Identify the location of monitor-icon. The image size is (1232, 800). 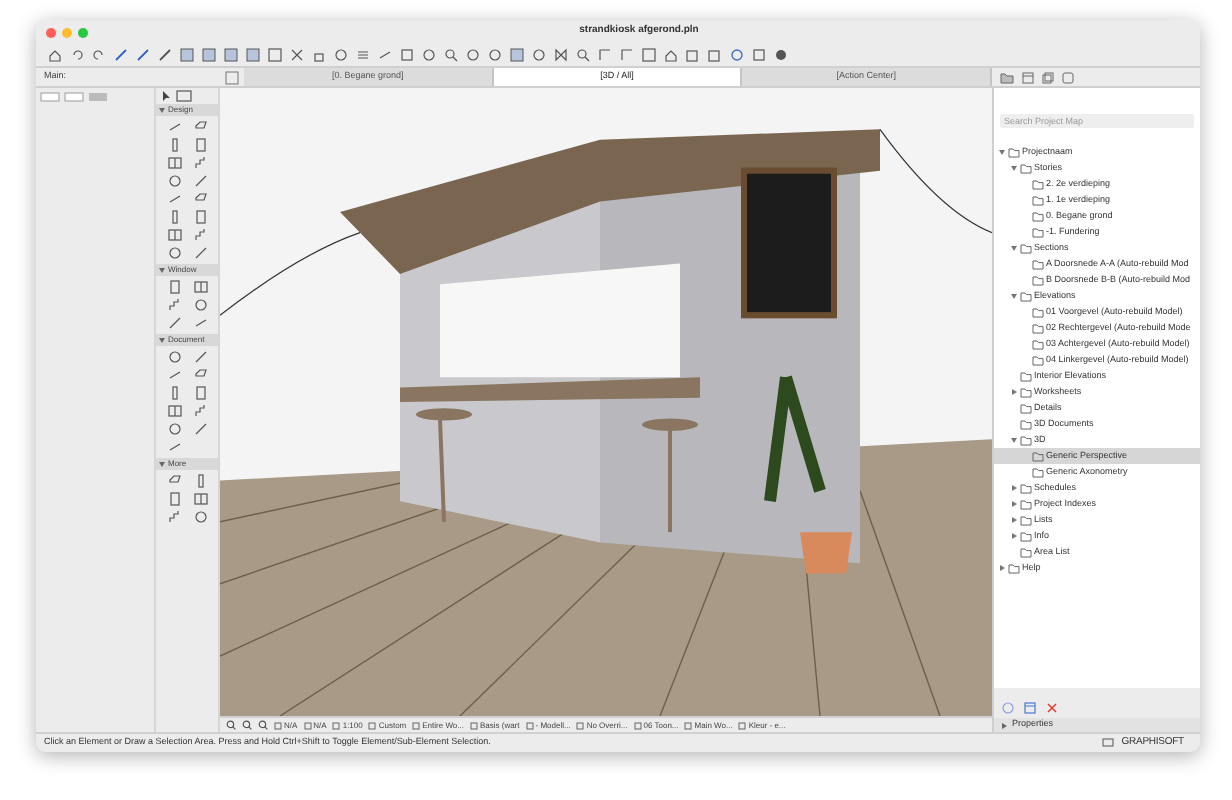
(1107, 743).